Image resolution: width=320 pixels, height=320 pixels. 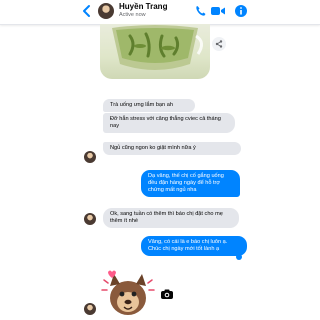 What do you see at coordinates (106, 11) in the screenshot?
I see `contact-avatar` at bounding box center [106, 11].